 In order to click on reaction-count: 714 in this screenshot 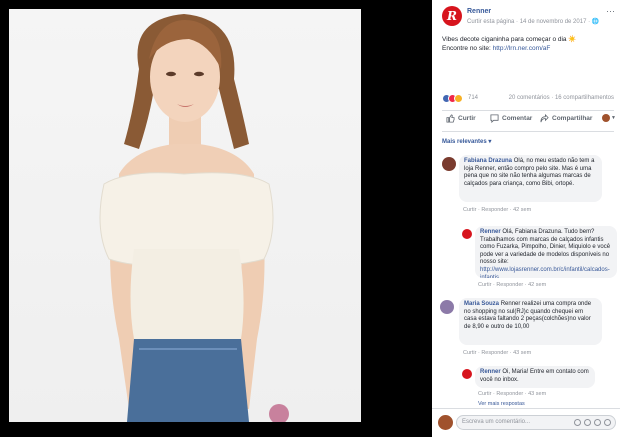, I will do `click(473, 98)`.